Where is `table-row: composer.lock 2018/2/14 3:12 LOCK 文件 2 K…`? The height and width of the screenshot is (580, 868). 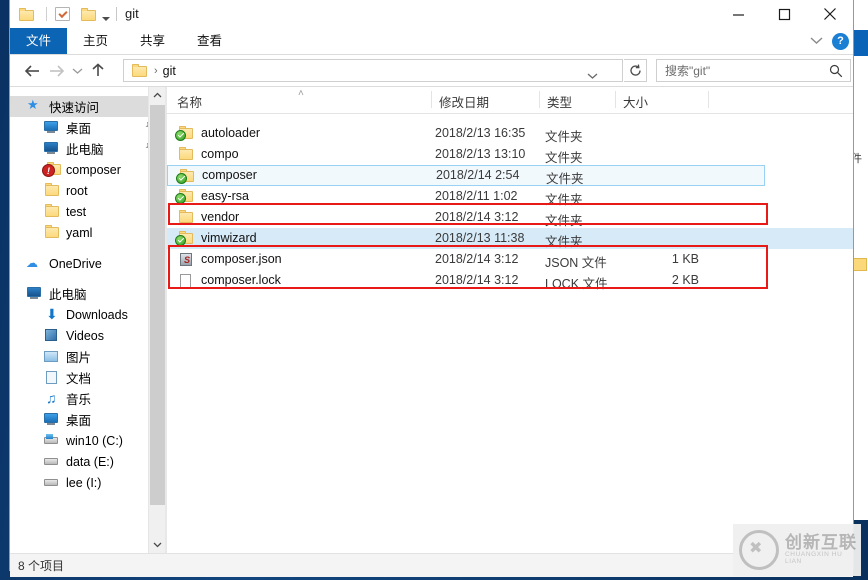 table-row: composer.lock 2018/2/14 3:12 LOCK 文件 2 K… is located at coordinates (510, 280).